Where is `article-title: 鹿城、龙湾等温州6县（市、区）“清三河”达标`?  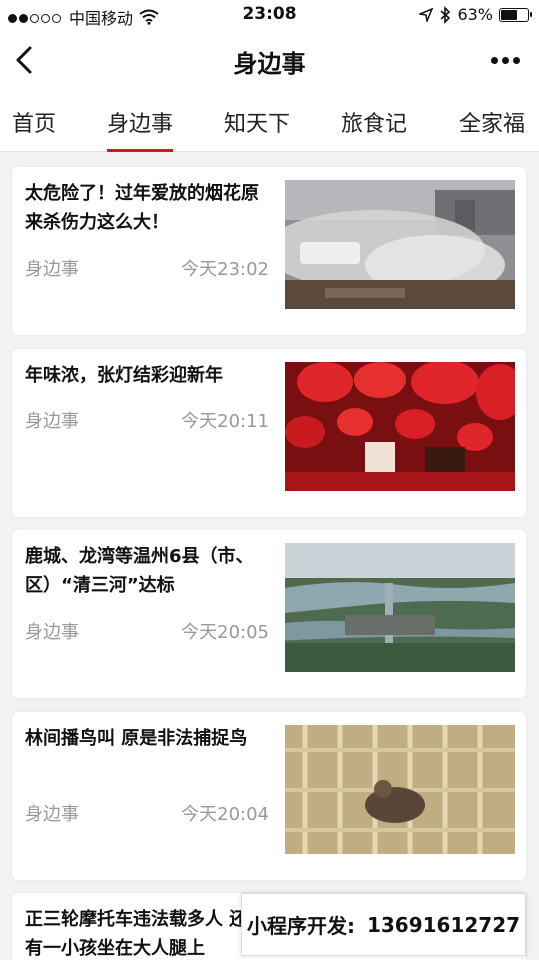
article-title: 鹿城、龙湾等温州6县（市、区）“清三河”达标 is located at coordinates (139, 571).